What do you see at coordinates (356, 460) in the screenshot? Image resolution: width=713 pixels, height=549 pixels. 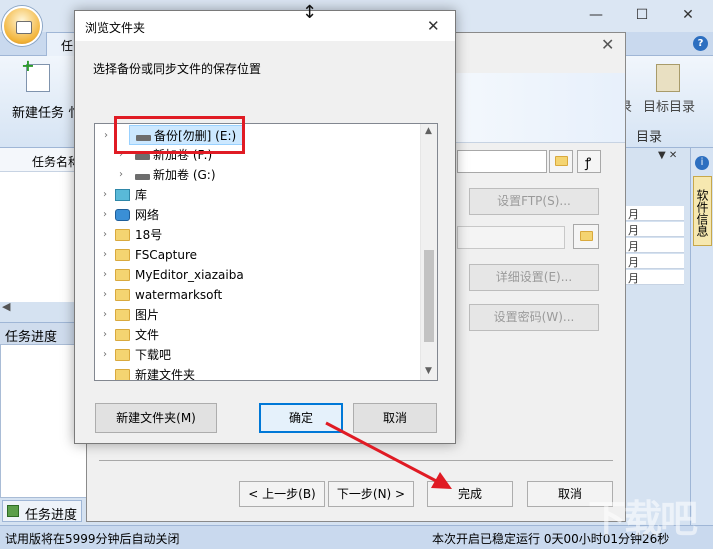 I see `wizard-separator` at bounding box center [356, 460].